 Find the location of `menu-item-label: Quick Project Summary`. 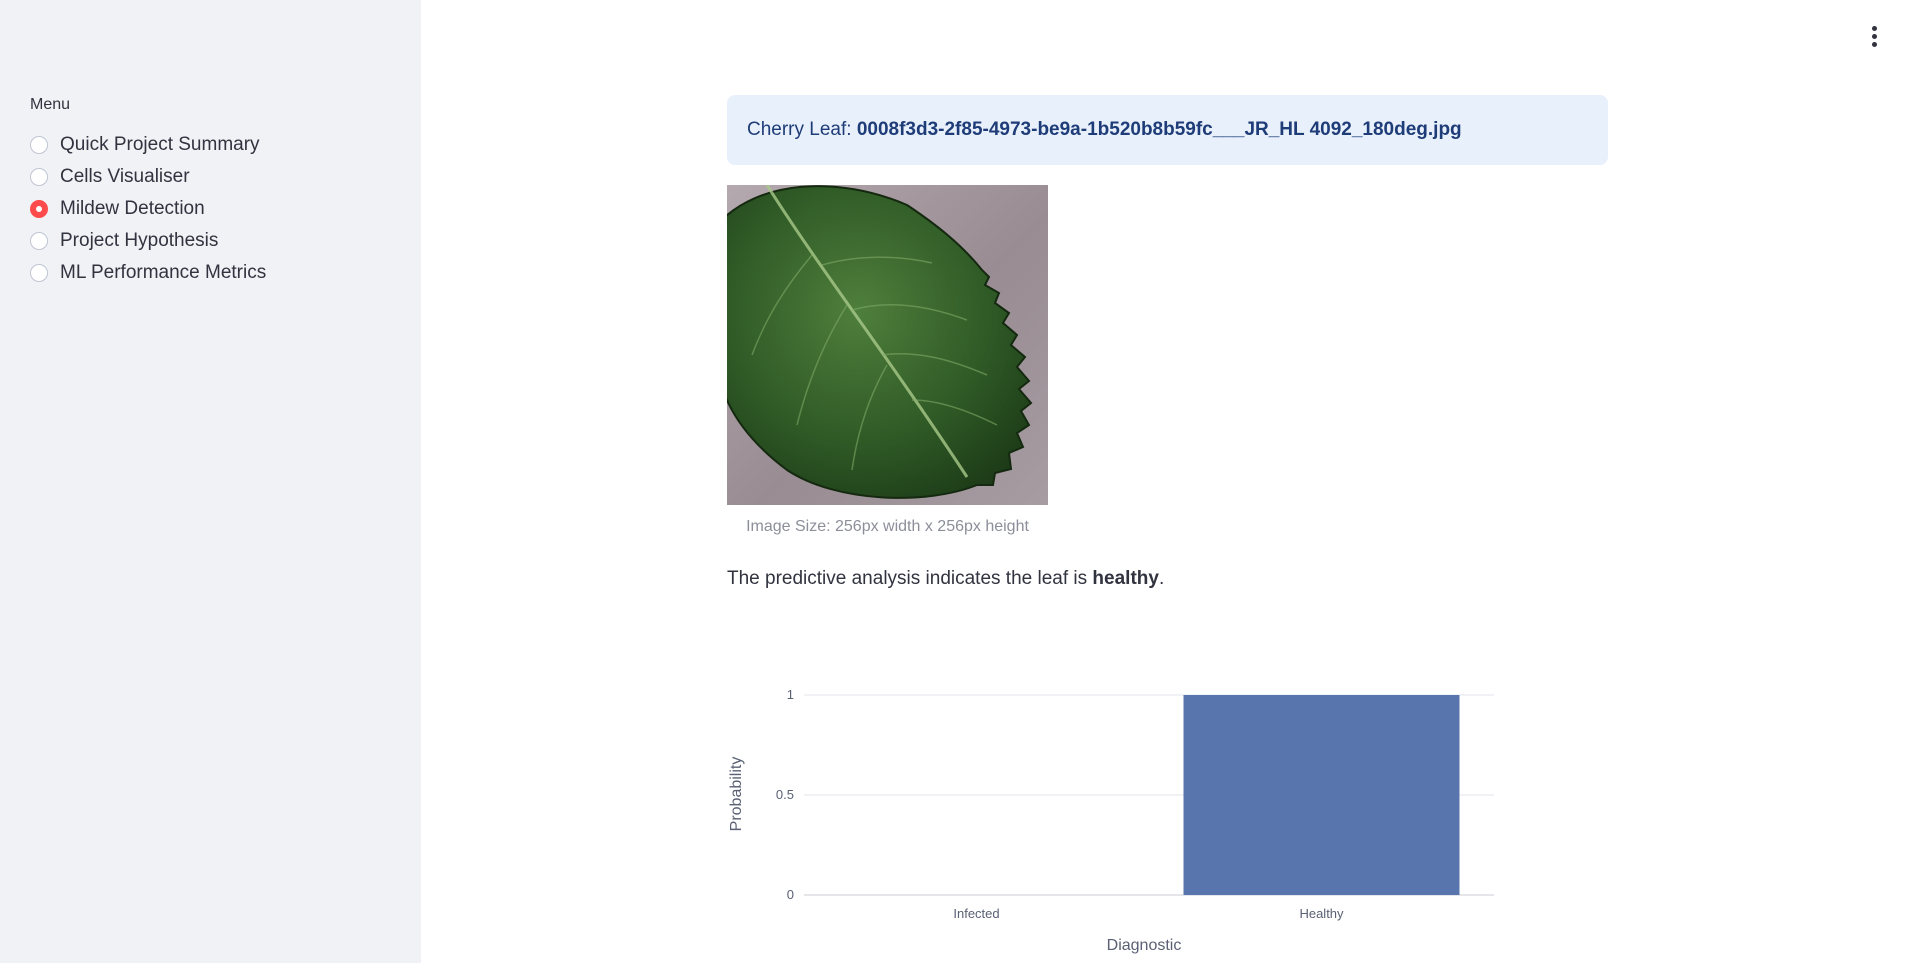

menu-item-label: Quick Project Summary is located at coordinates (160, 144).